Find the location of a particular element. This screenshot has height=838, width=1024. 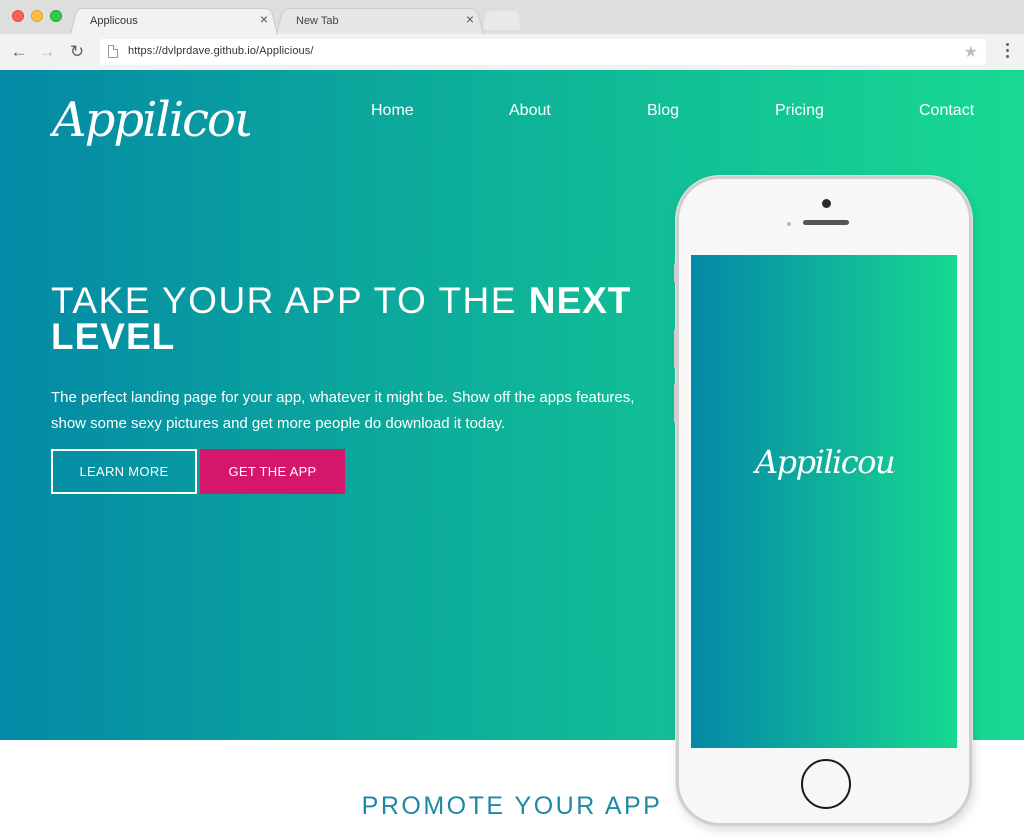

headline-bold-level: LEVEL is located at coordinates (113, 336).